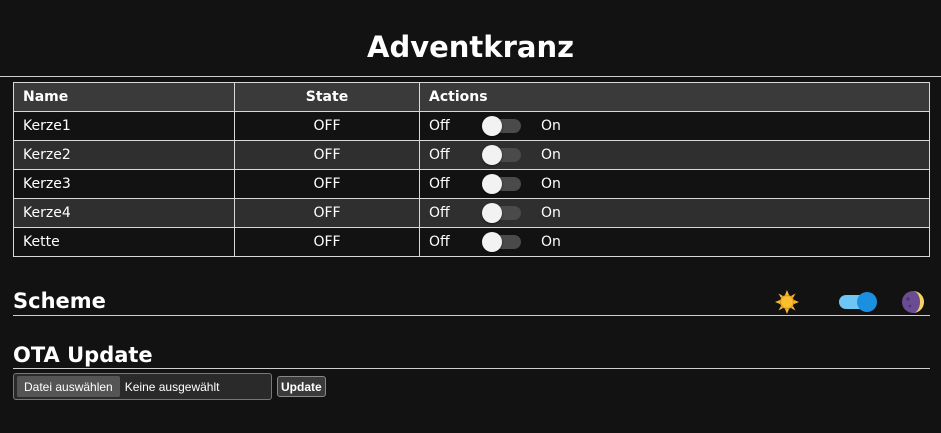  I want to click on table-row: Kerze1 OFF Off On, so click(471, 126).